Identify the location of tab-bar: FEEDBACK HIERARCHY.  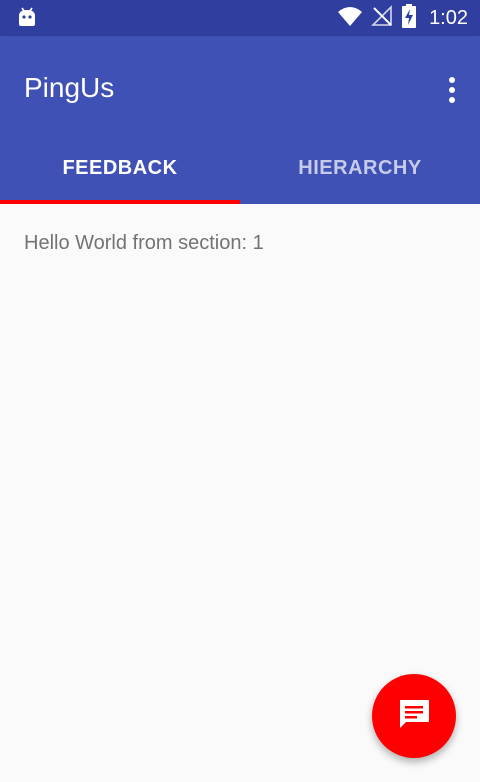
(240, 168).